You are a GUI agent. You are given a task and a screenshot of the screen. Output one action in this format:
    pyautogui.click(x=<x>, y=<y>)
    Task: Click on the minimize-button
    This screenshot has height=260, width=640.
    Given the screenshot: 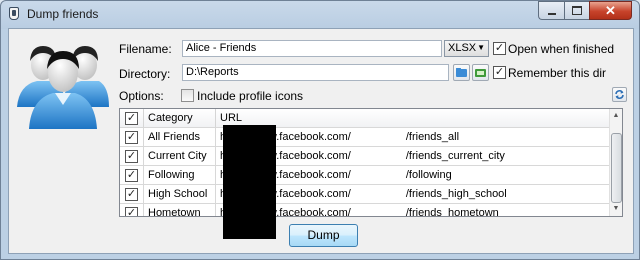 What is the action you would take?
    pyautogui.click(x=551, y=10)
    